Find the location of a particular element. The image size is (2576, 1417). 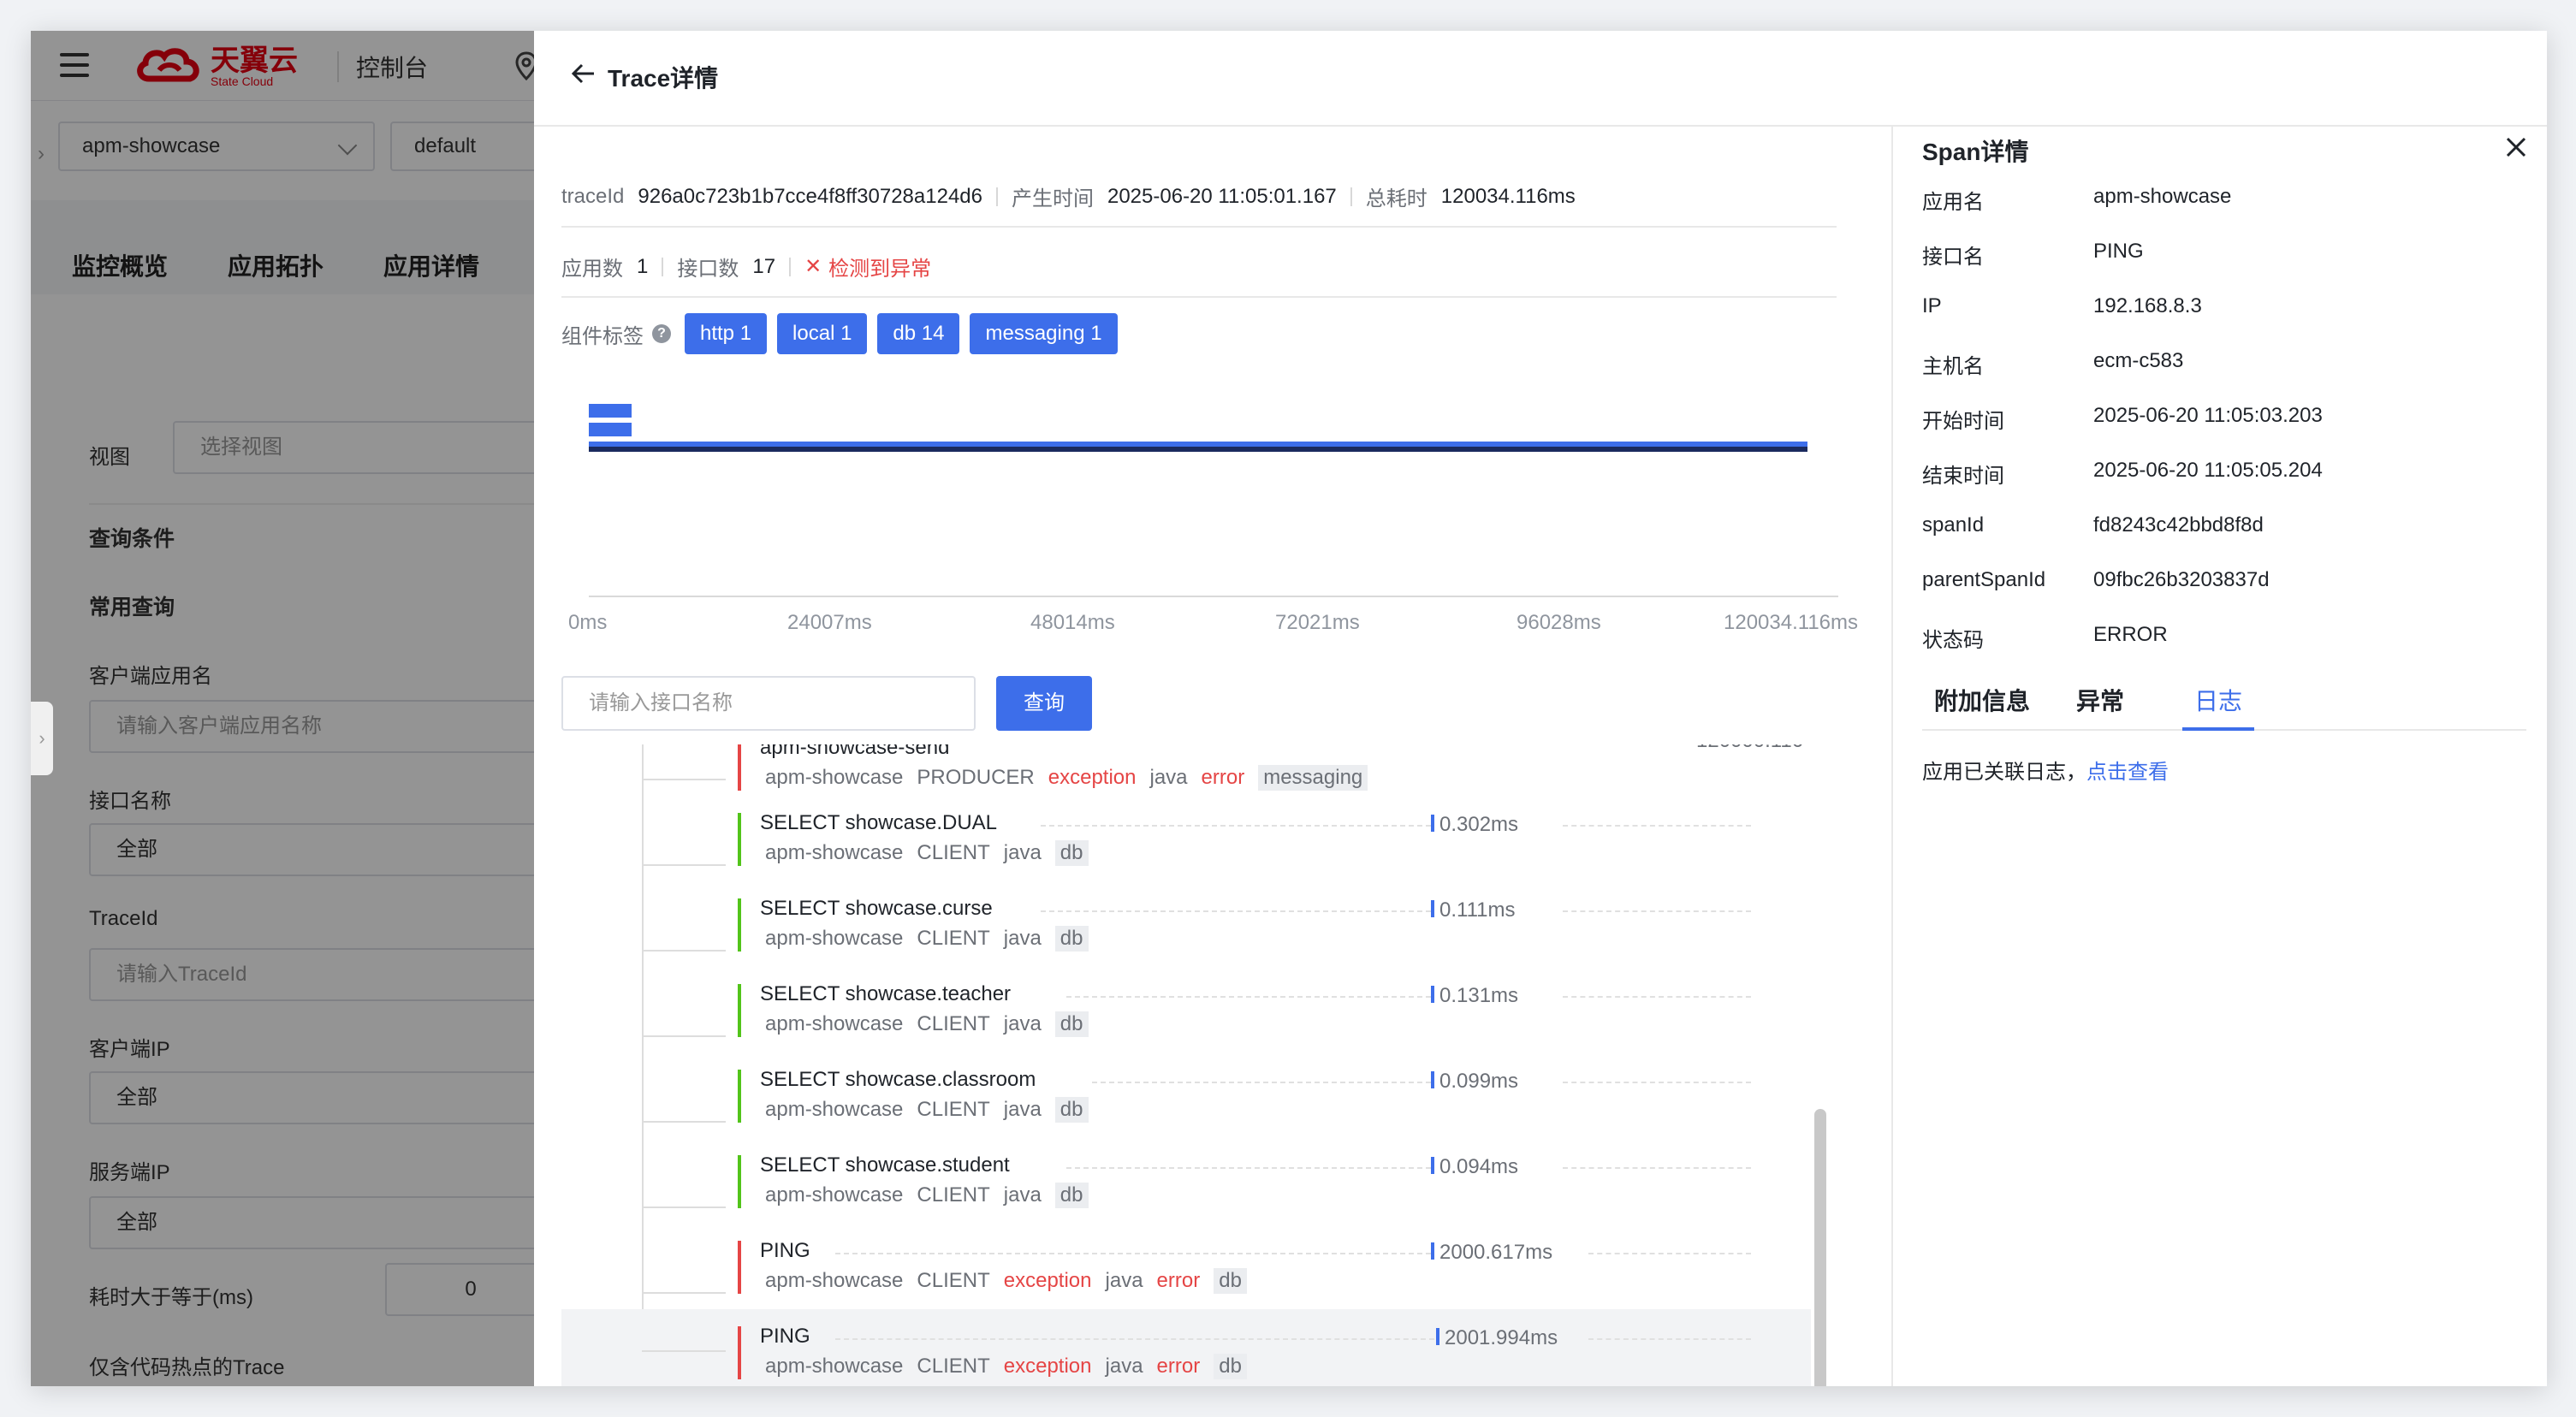

span-duration: 0.302ms is located at coordinates (1479, 825).